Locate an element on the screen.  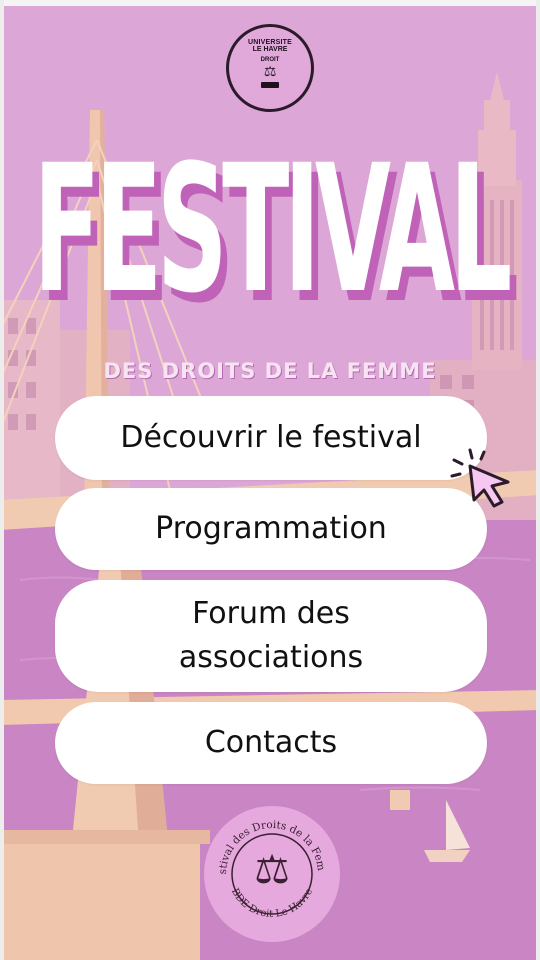
seal-line-2: LE HAVRE is located at coordinates (270, 49).